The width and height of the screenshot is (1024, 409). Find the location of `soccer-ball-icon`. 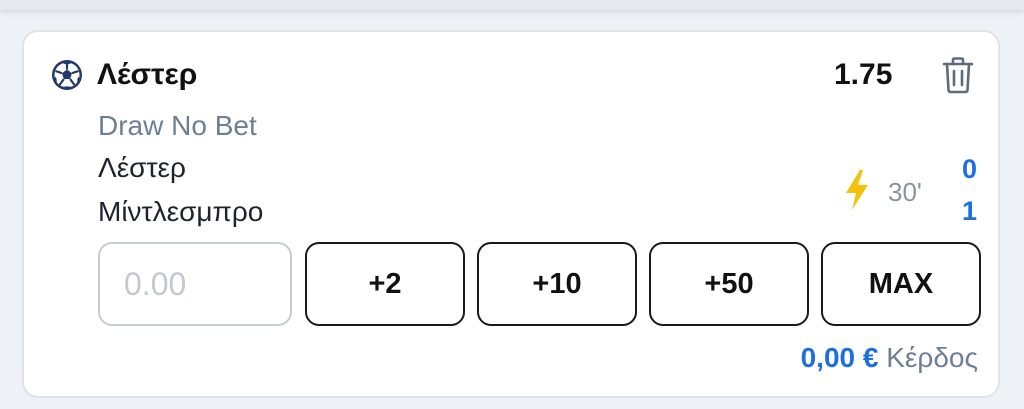

soccer-ball-icon is located at coordinates (67, 75).